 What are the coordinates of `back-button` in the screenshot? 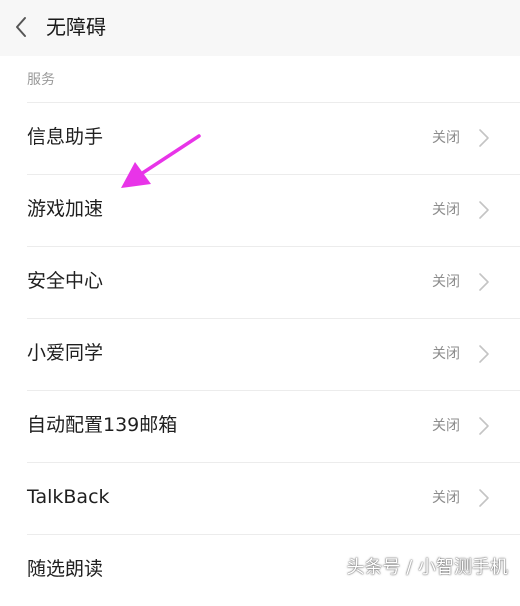 It's located at (21, 27).